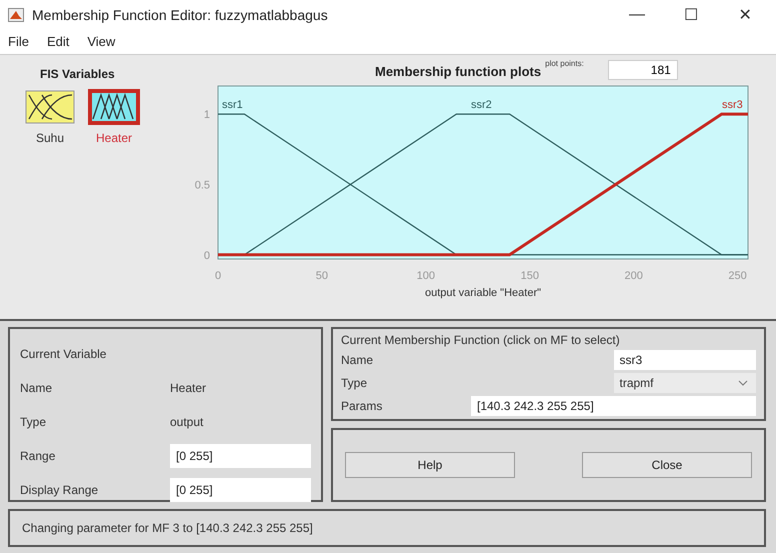  Describe the element at coordinates (529, 276) in the screenshot. I see `x-tick-label: 150` at that location.